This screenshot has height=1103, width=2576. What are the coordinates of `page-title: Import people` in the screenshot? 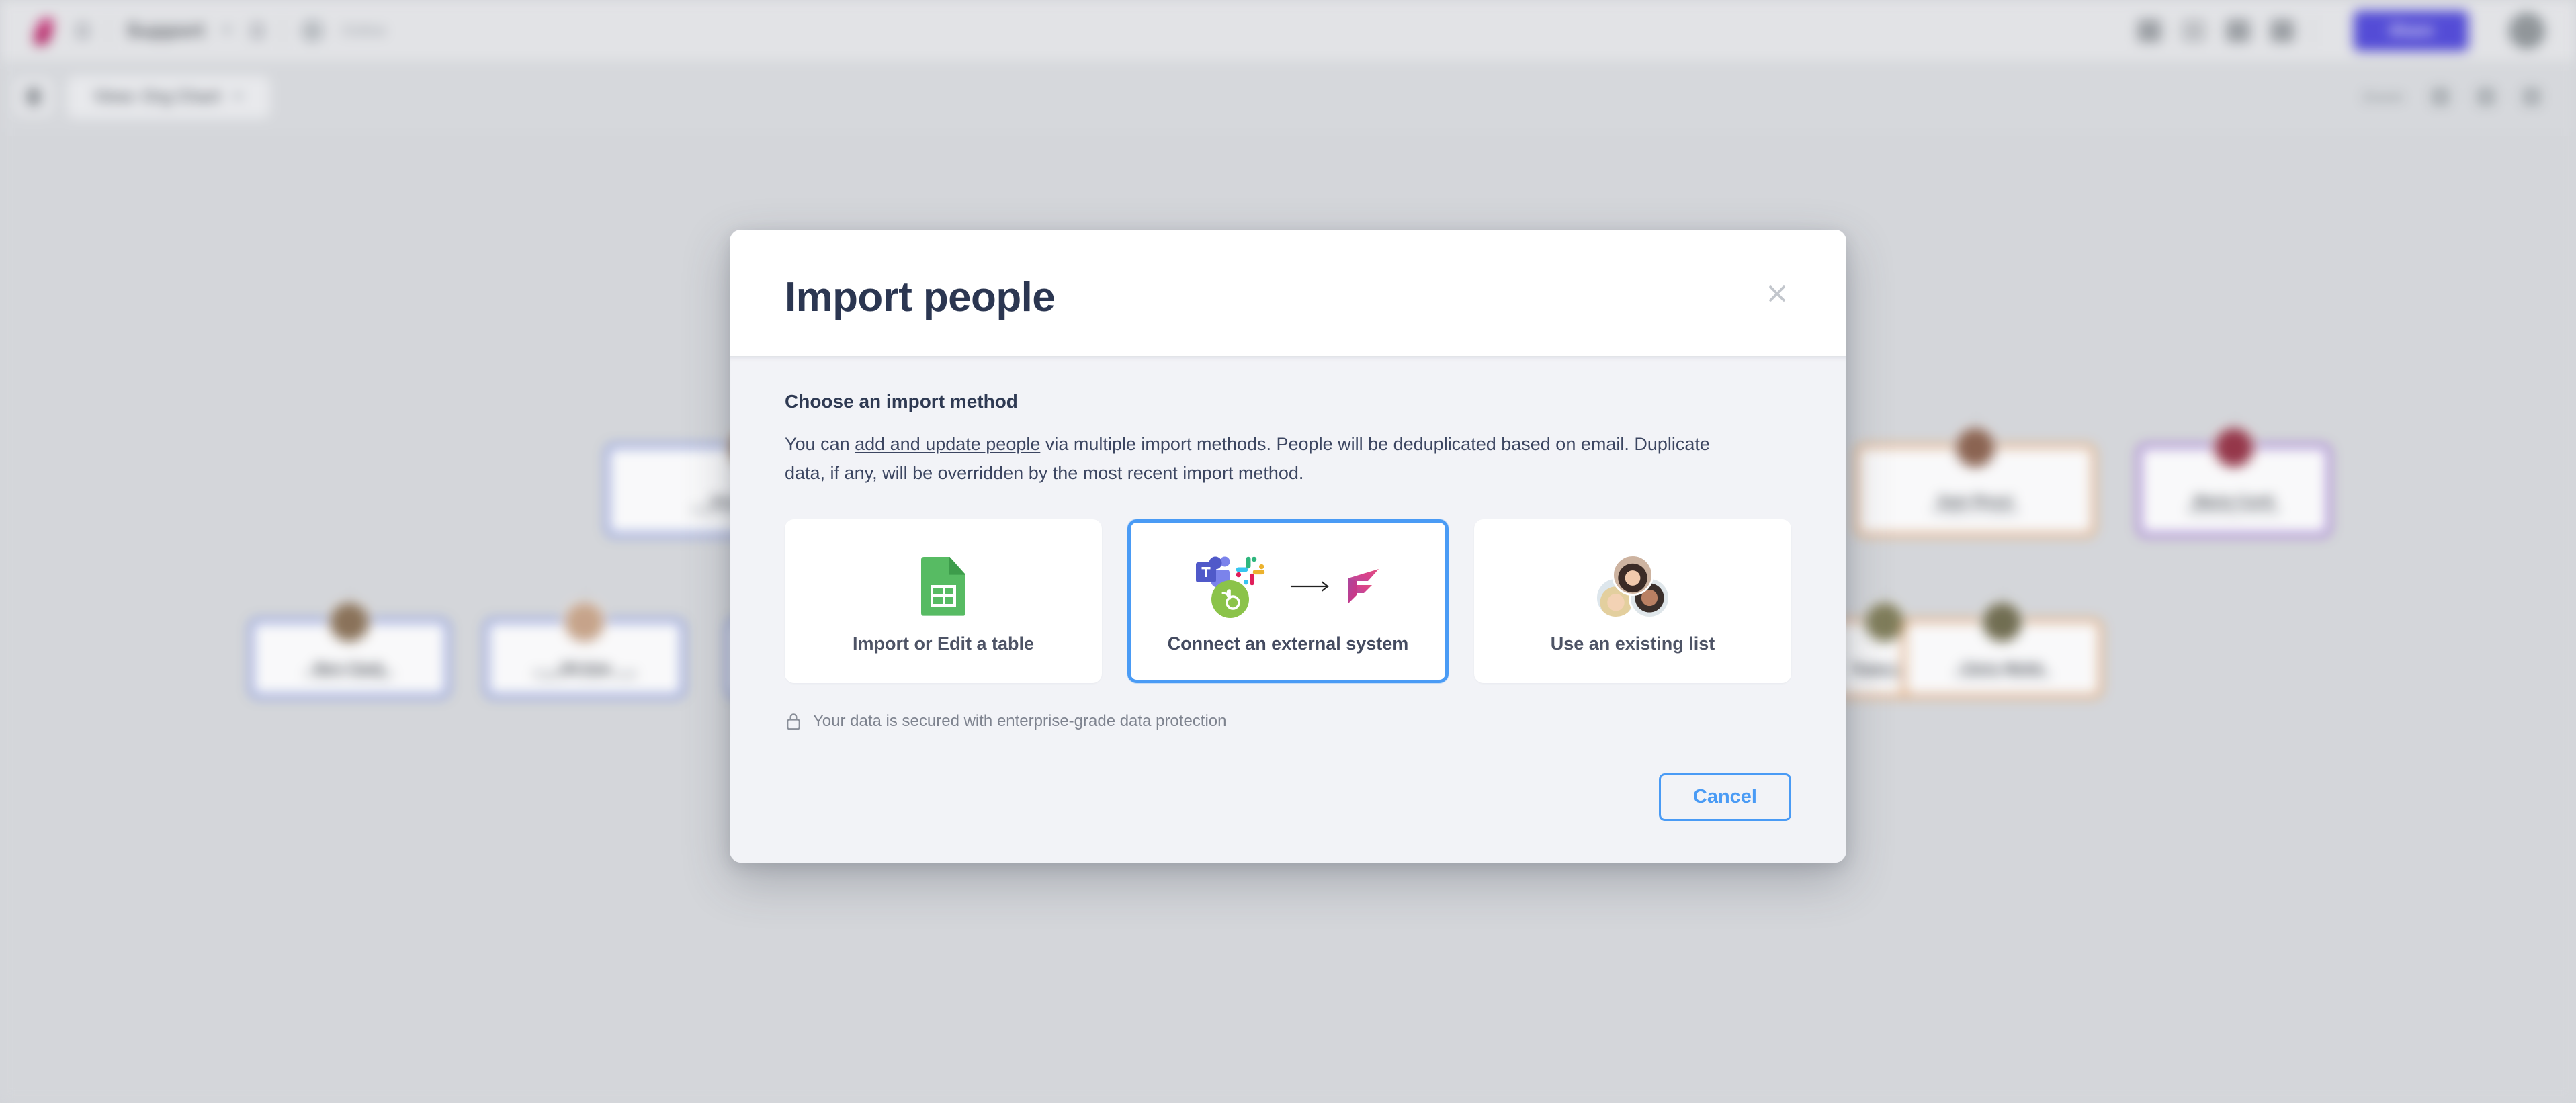 It's located at (920, 296).